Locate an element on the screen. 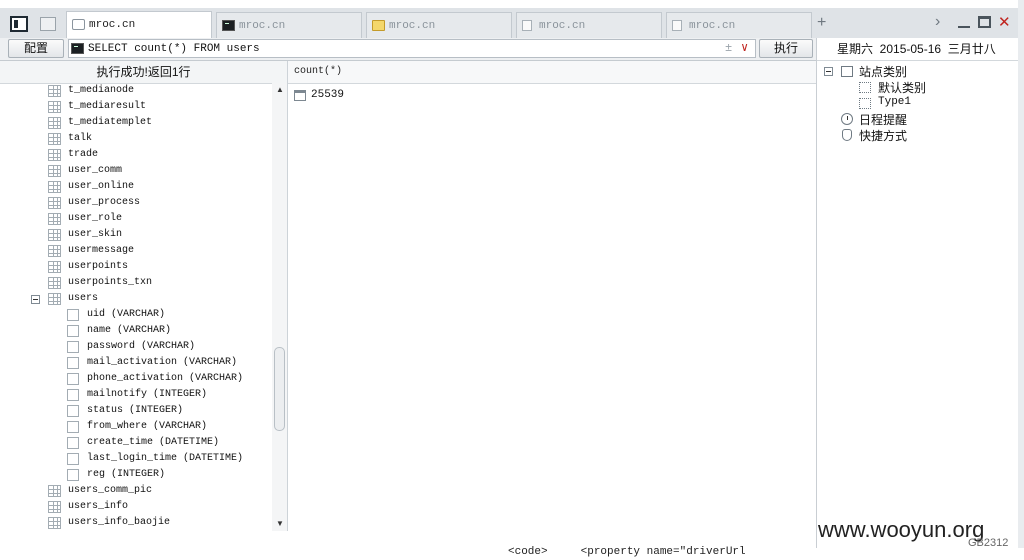 This screenshot has width=1024, height=560. table-item: userpoints is located at coordinates (136, 267).